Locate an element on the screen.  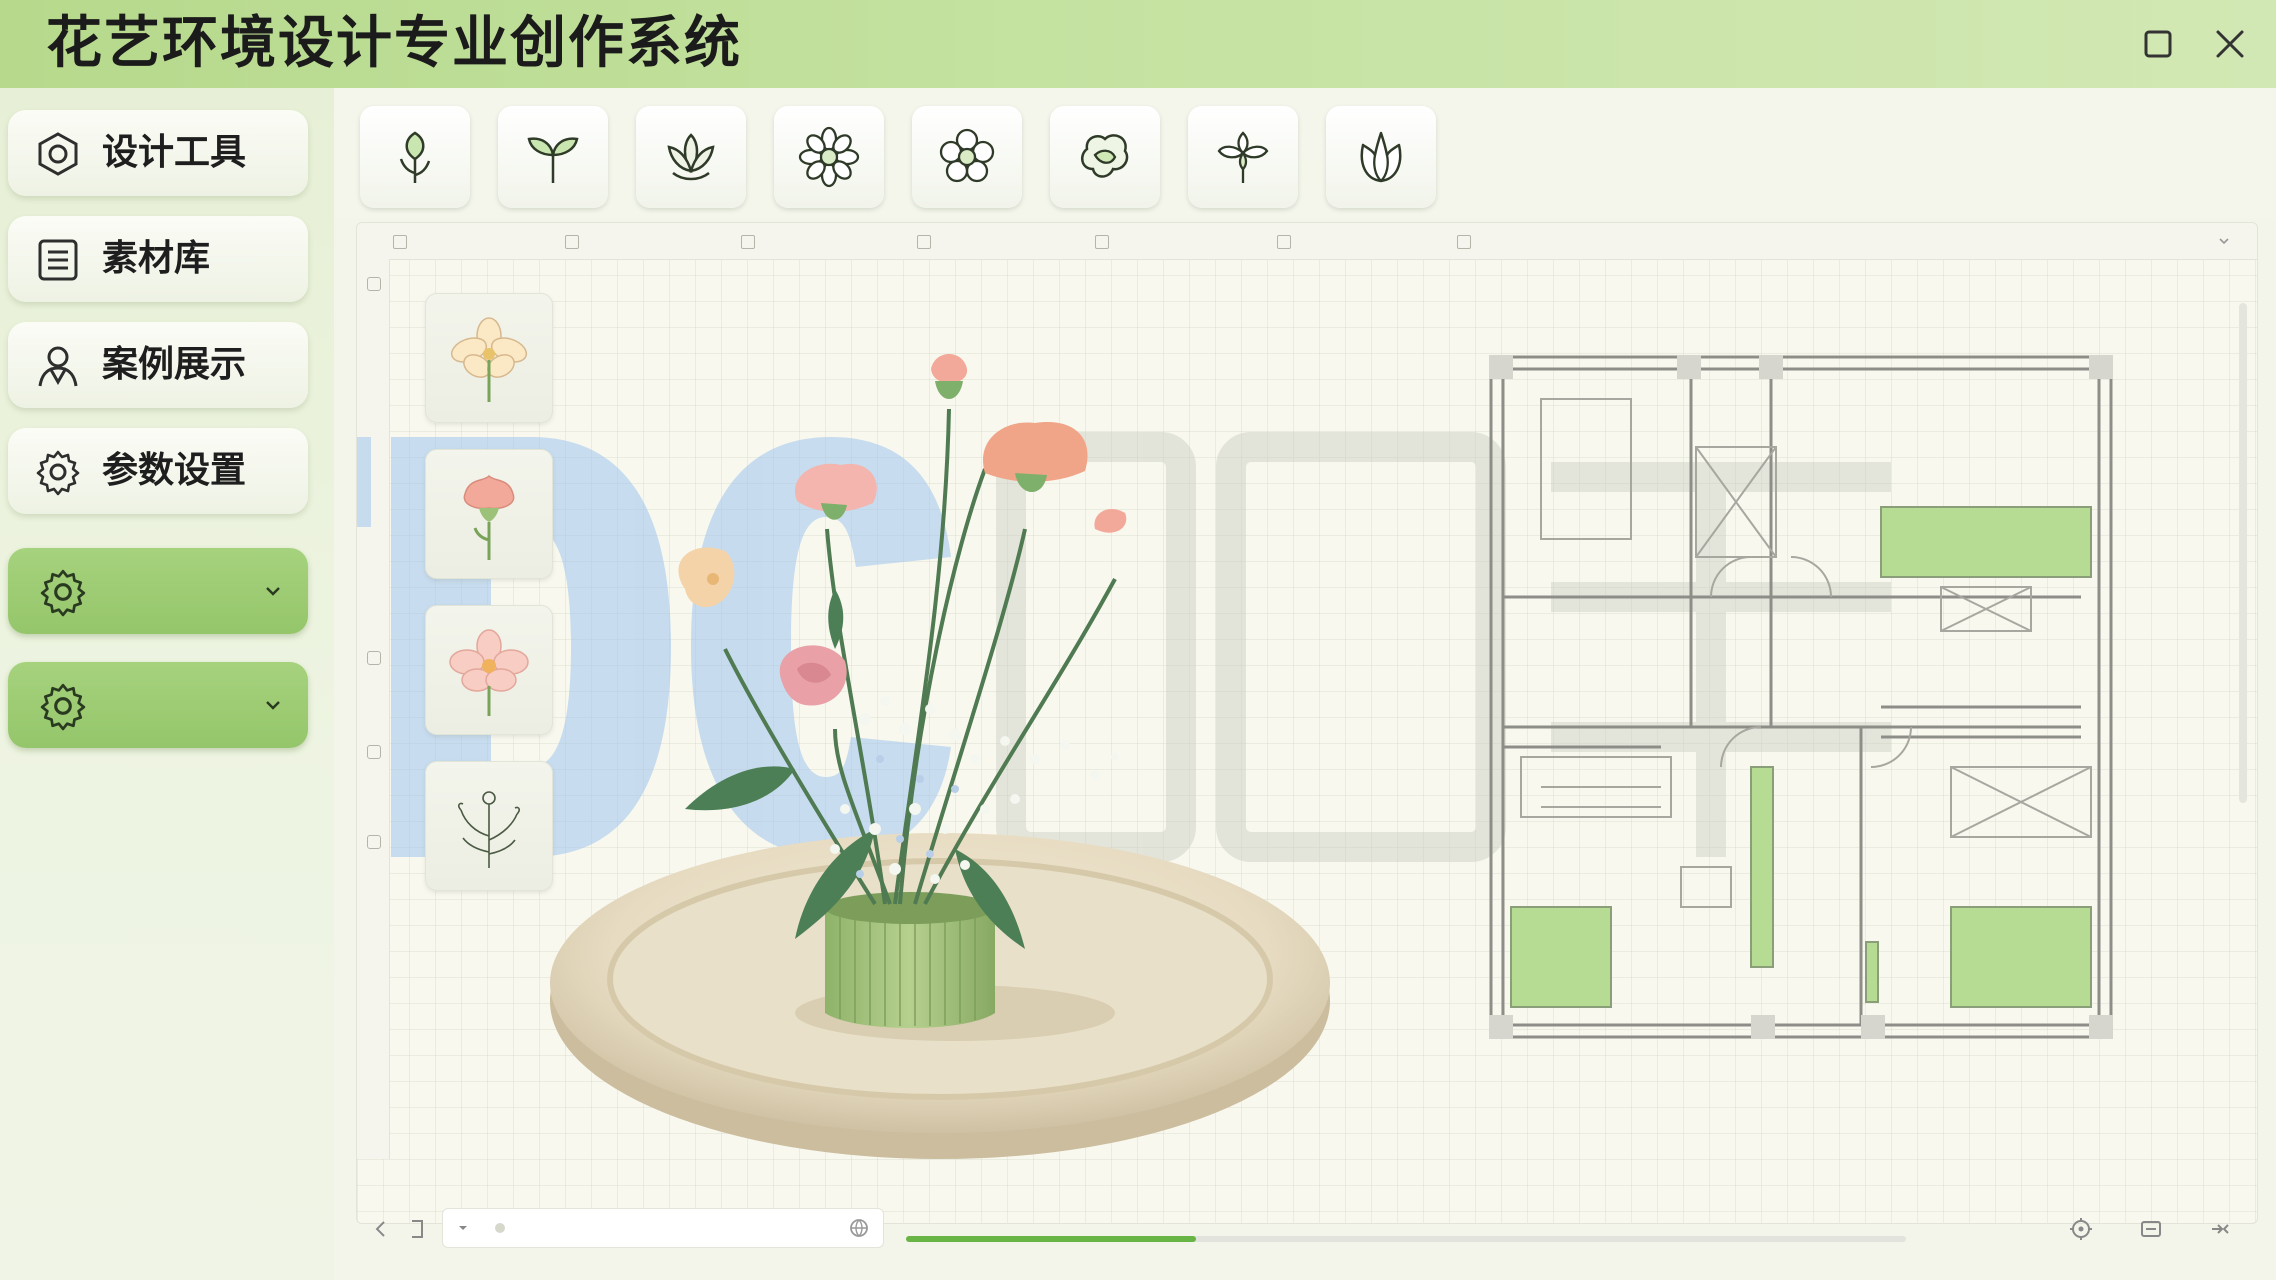
close-icon is located at coordinates (2230, 44).